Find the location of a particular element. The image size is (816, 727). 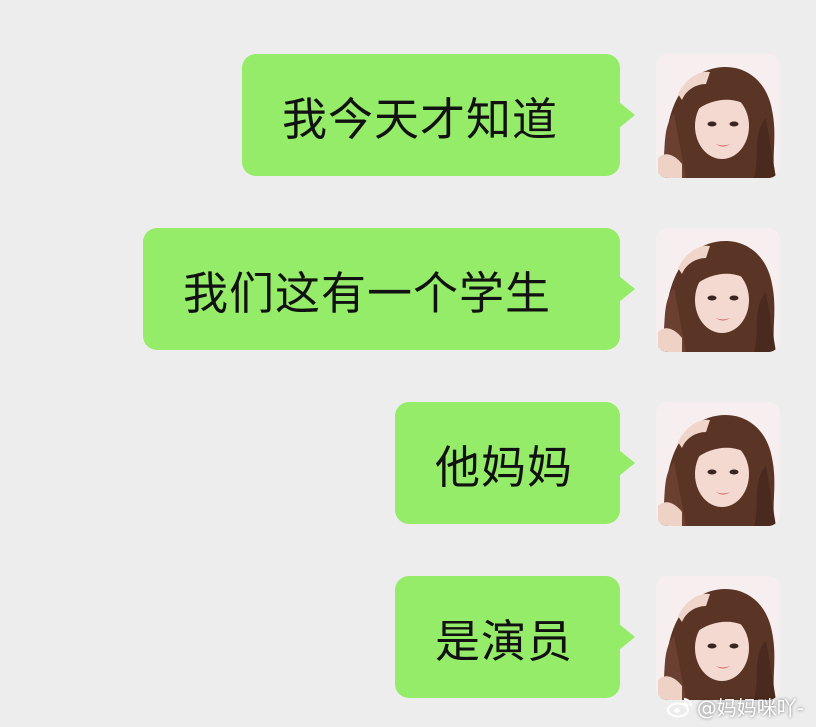

message-row: 我今天才知道 is located at coordinates (511, 116).